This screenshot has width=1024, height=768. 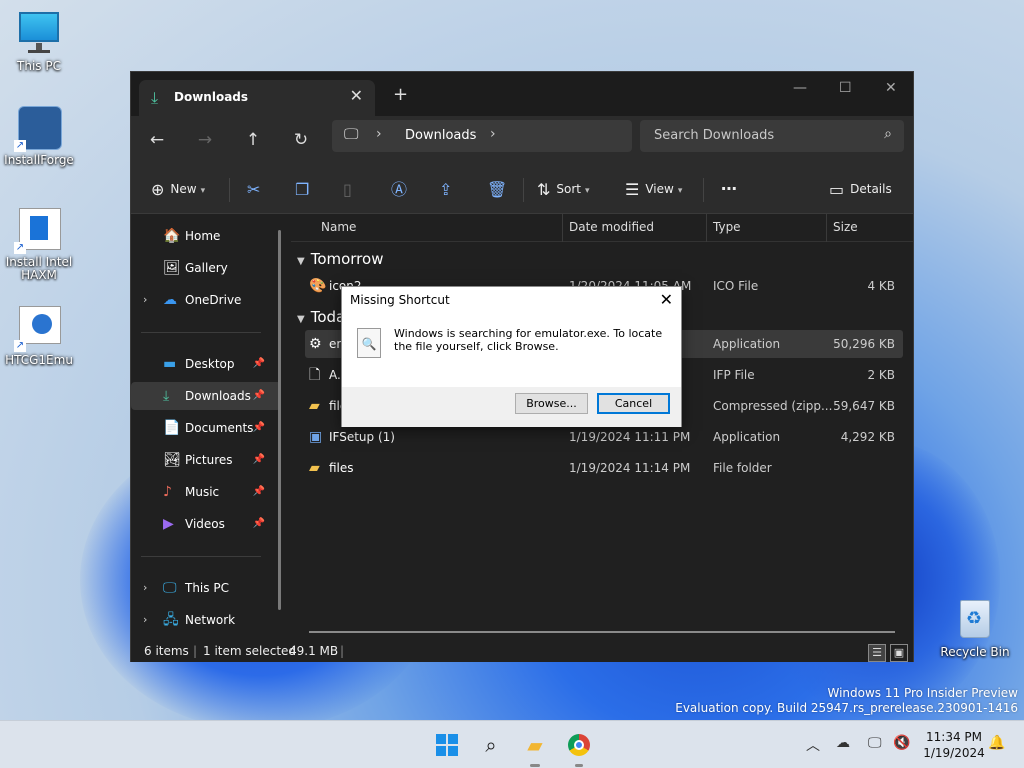 I want to click on forward-button: →, so click(x=205, y=140).